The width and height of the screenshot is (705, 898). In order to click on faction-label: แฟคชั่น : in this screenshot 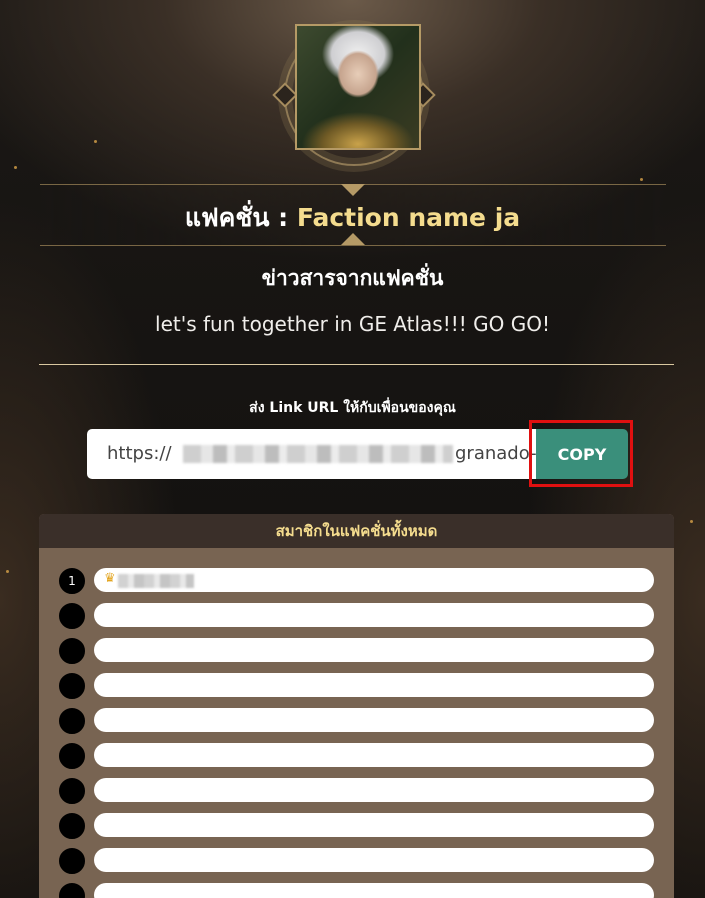, I will do `click(236, 217)`.